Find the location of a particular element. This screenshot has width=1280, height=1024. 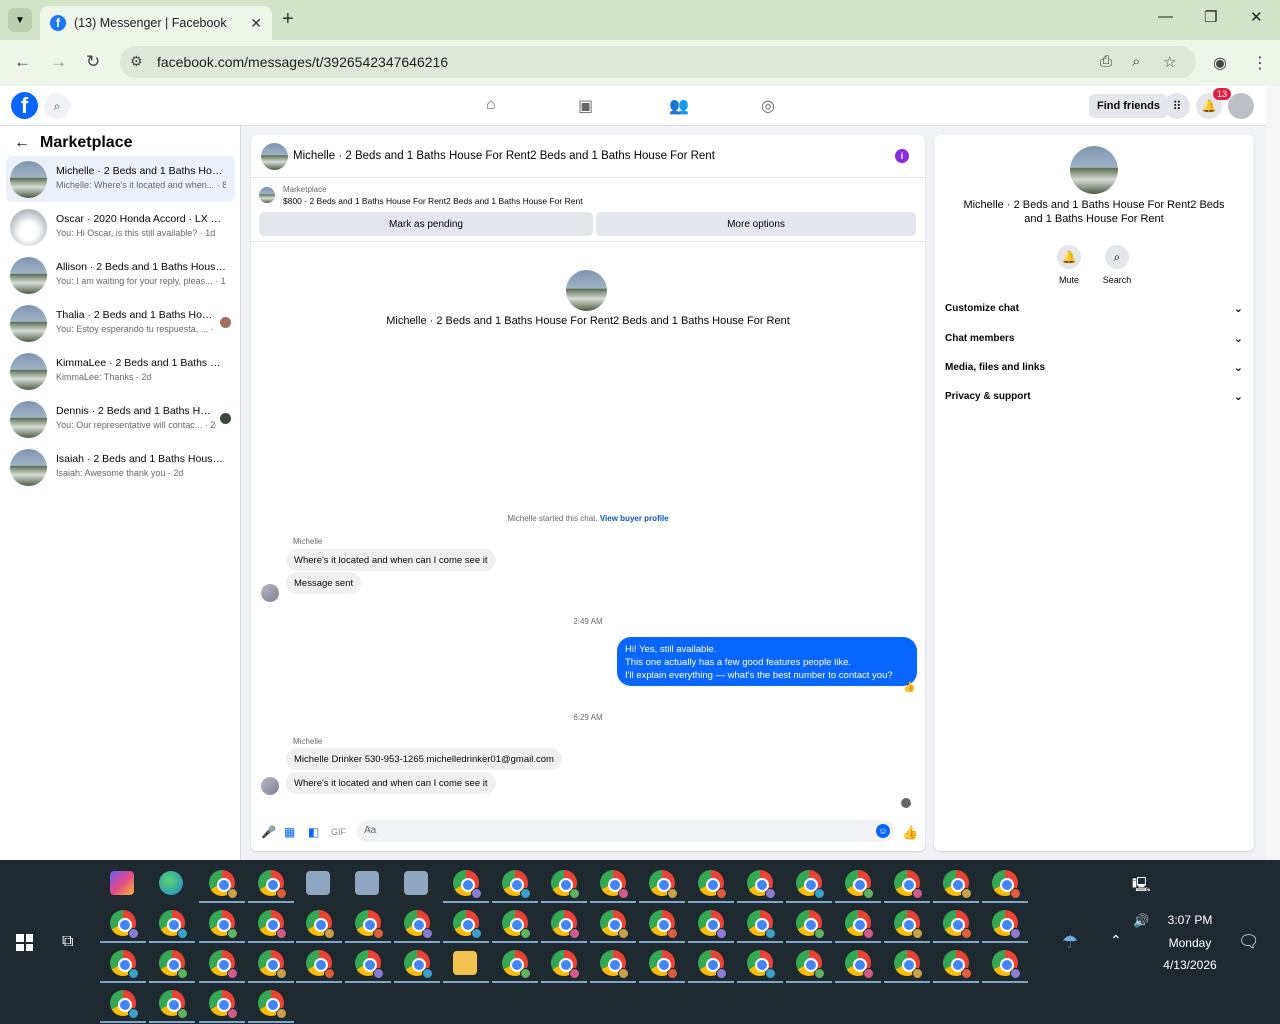

search-button: ⌕ Search is located at coordinates (1117, 265).